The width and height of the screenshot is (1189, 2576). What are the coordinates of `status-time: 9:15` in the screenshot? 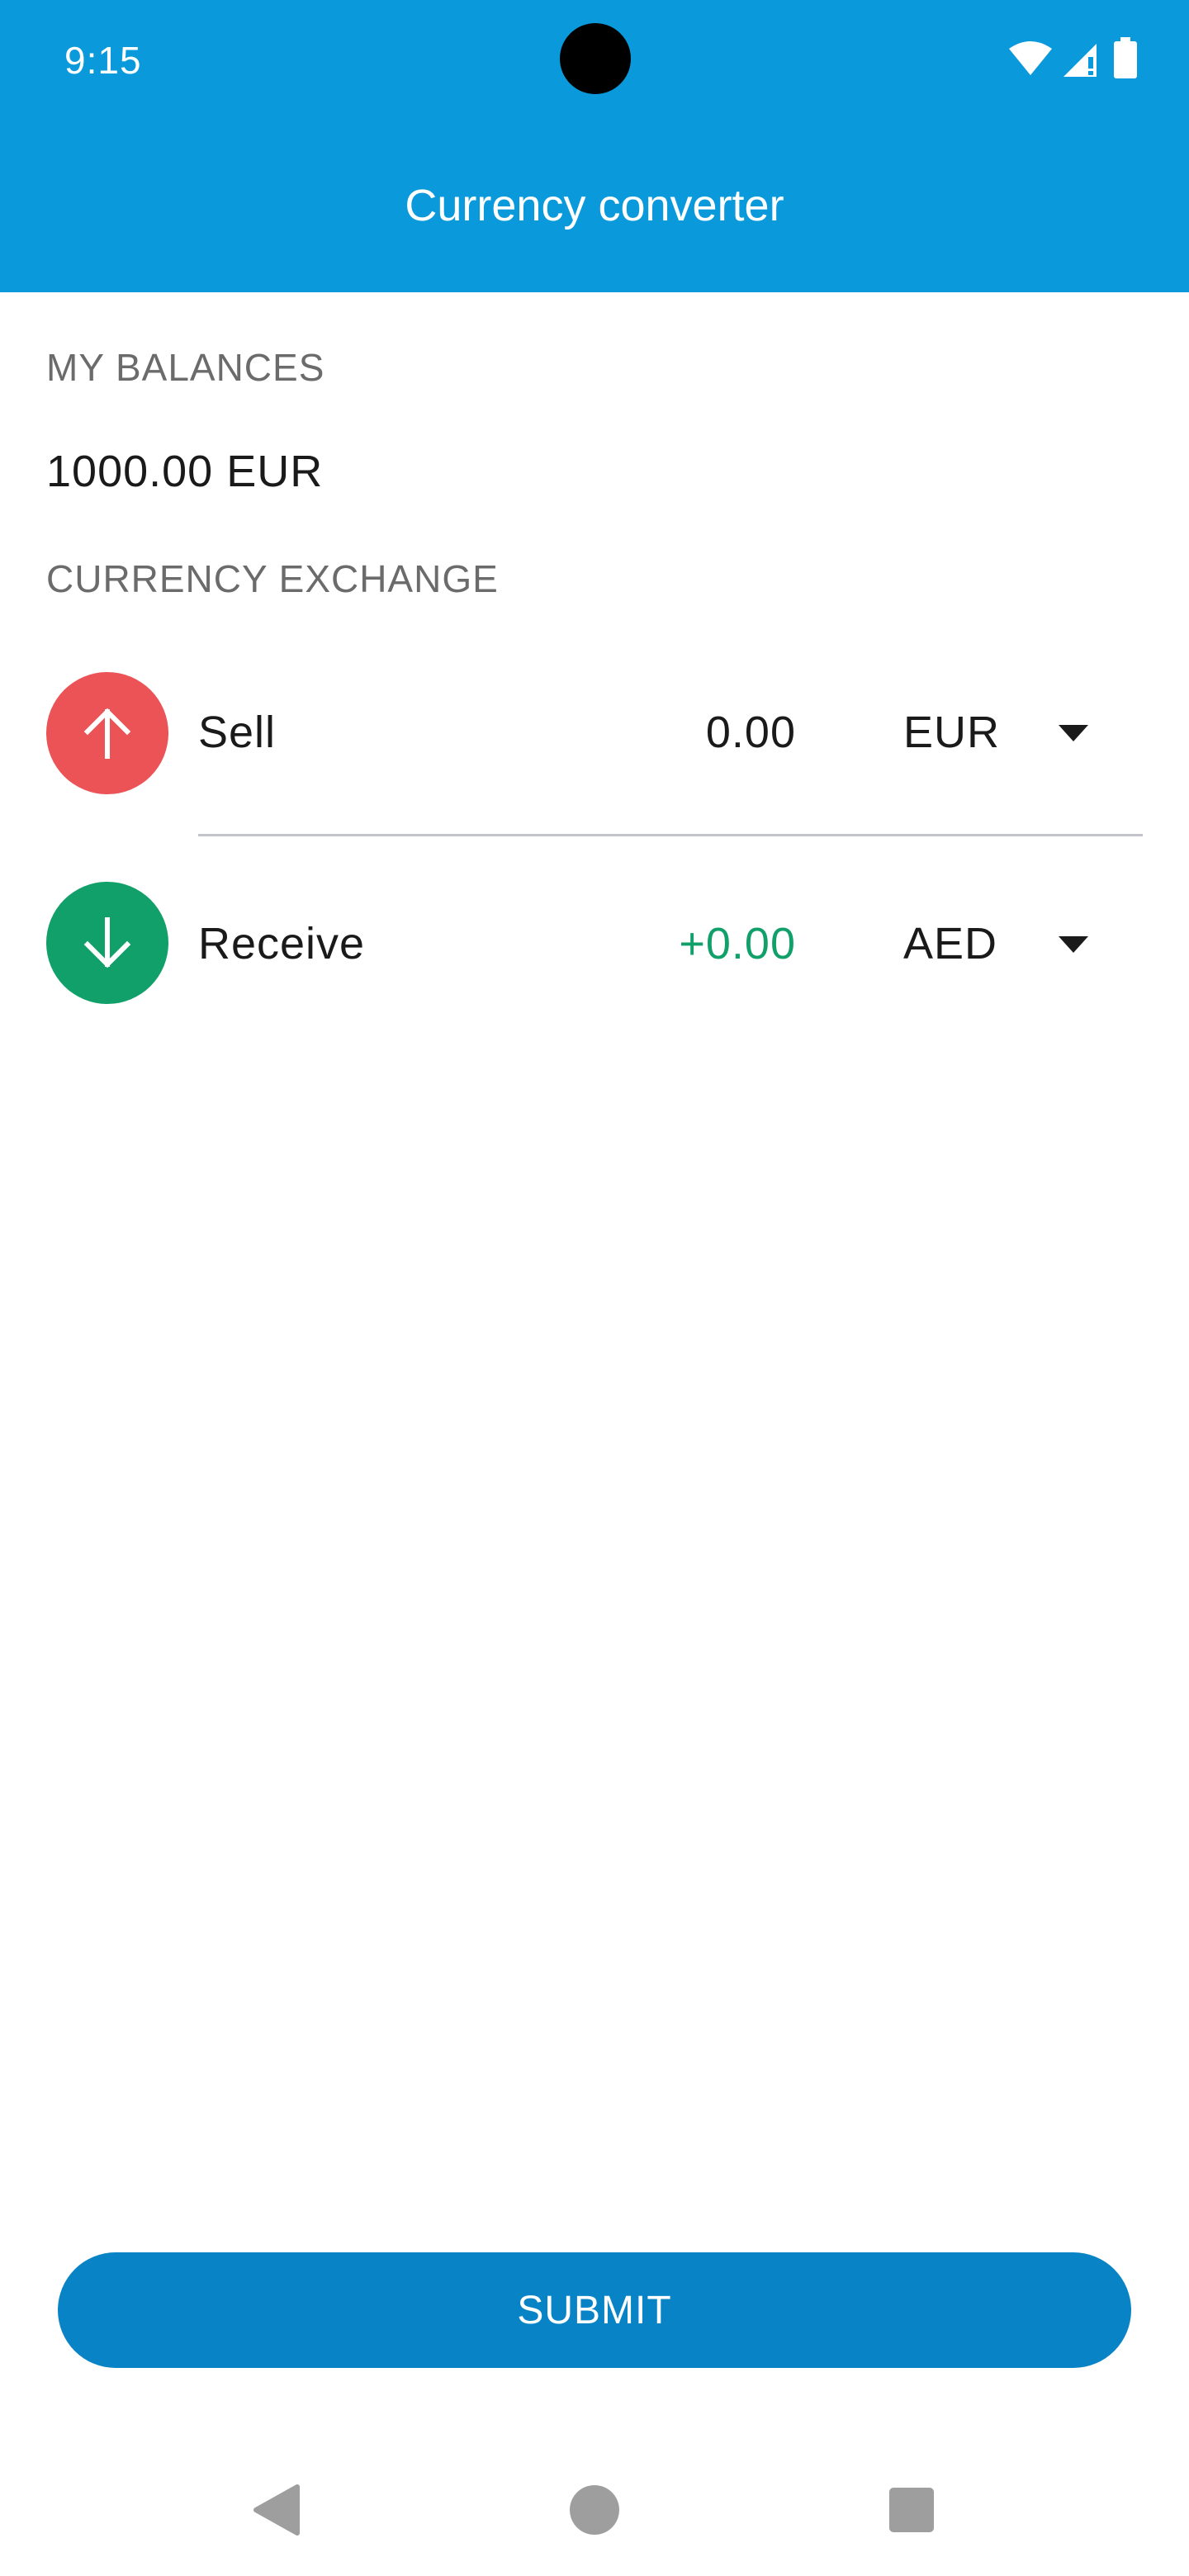 It's located at (103, 60).